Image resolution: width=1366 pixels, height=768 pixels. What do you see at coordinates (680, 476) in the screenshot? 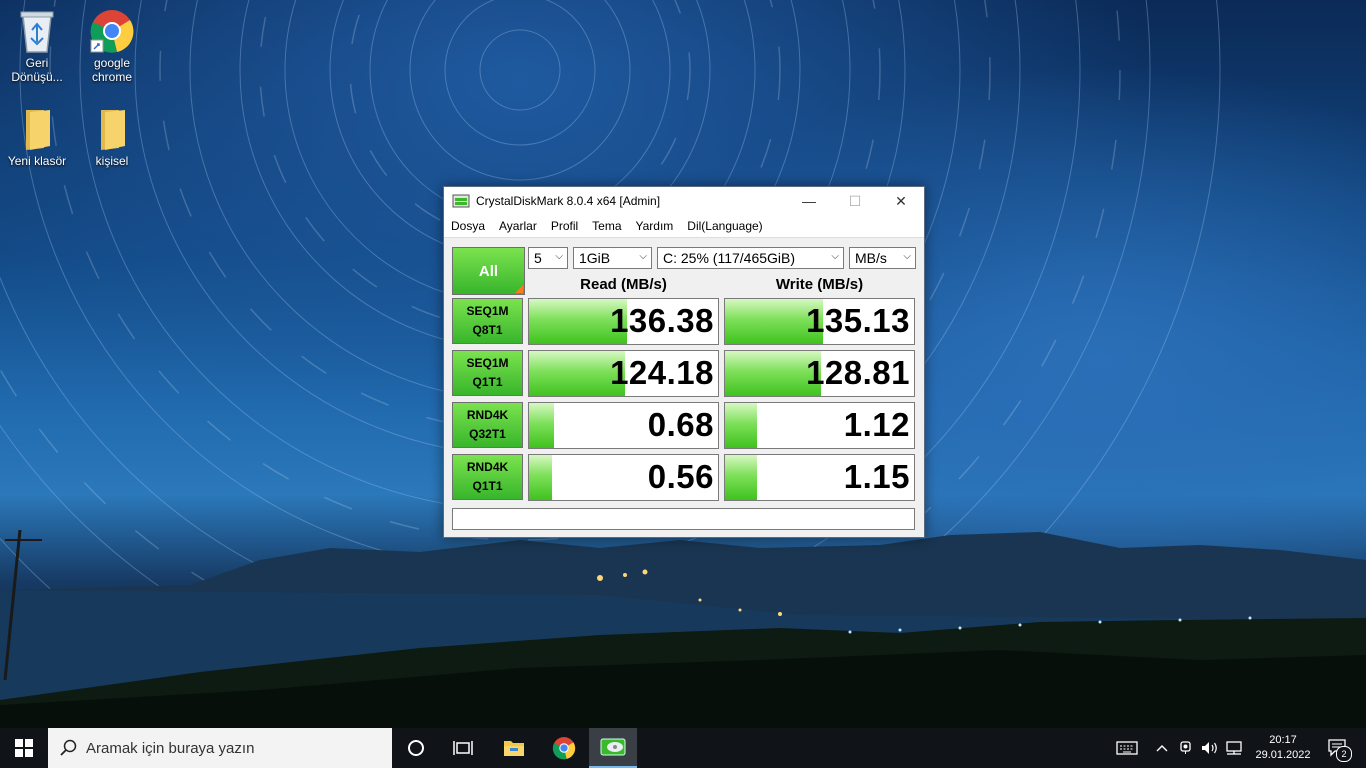
I see `read-value: 0.56` at bounding box center [680, 476].